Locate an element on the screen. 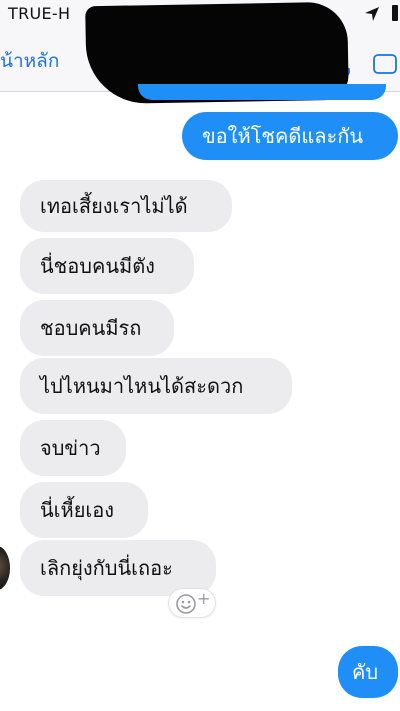  message-incoming: นี่เหี้ยเอง is located at coordinates (84, 510).